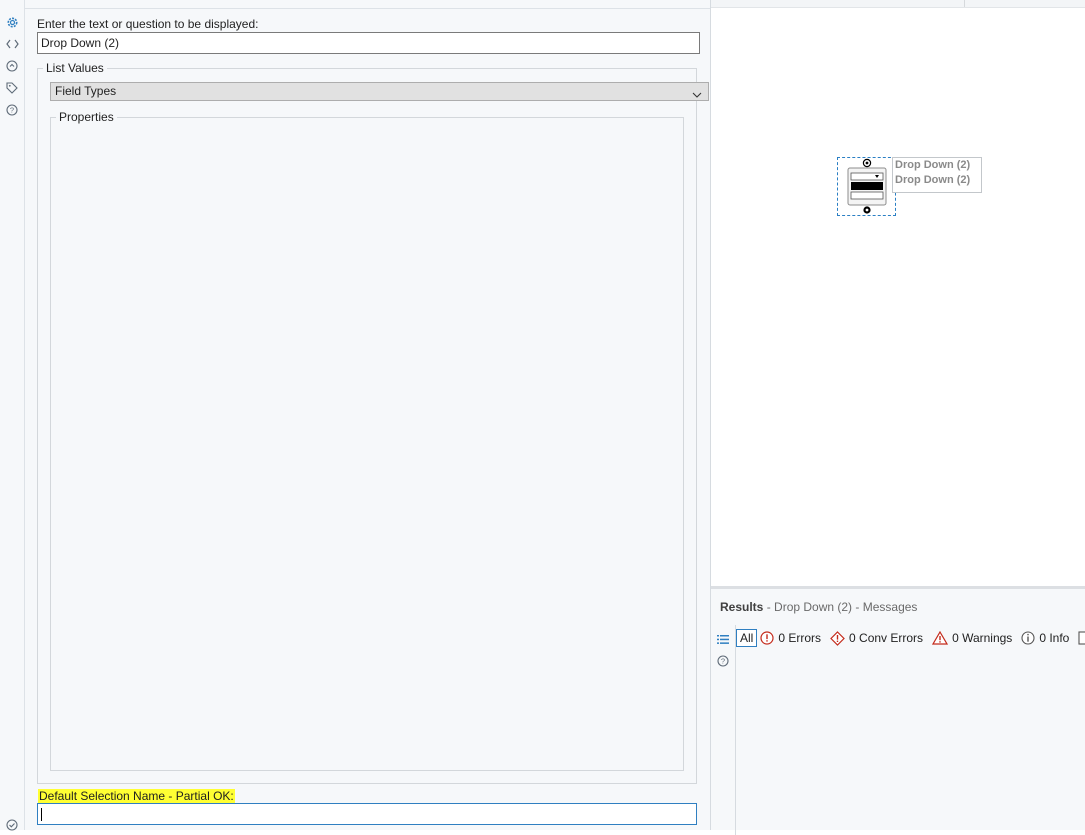  I want to click on code-icon, so click(12, 44).